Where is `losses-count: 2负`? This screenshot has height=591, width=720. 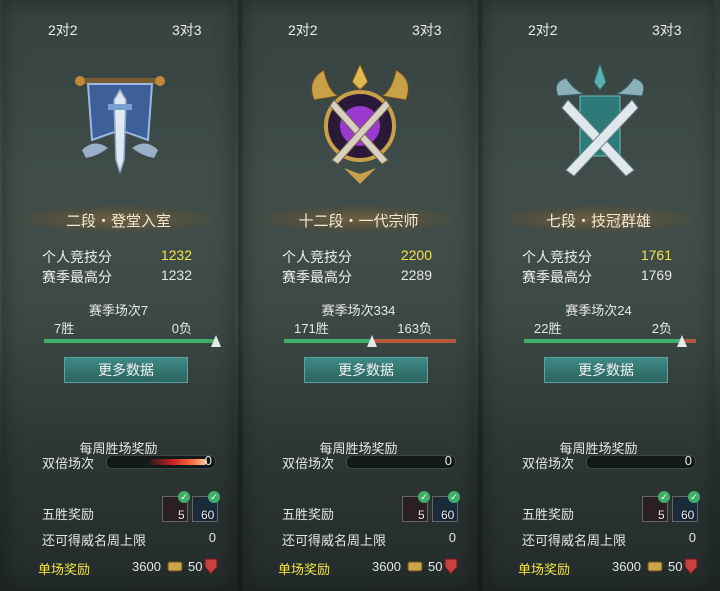
losses-count: 2负 is located at coordinates (661, 328).